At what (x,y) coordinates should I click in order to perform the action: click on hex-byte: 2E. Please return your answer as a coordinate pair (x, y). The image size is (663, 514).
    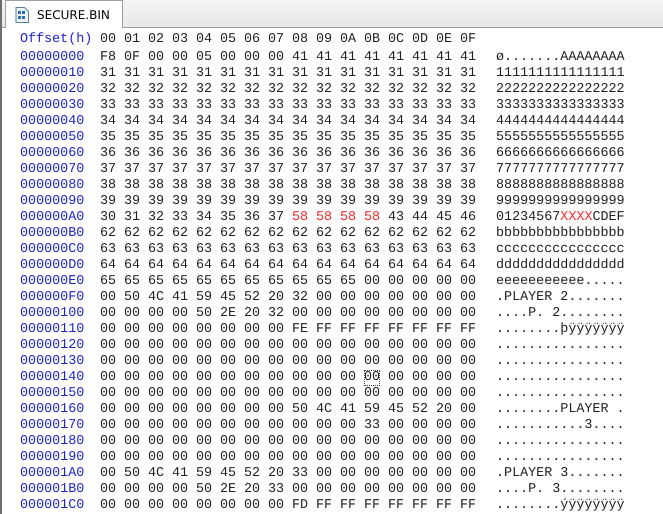
    Looking at the image, I should click on (228, 314).